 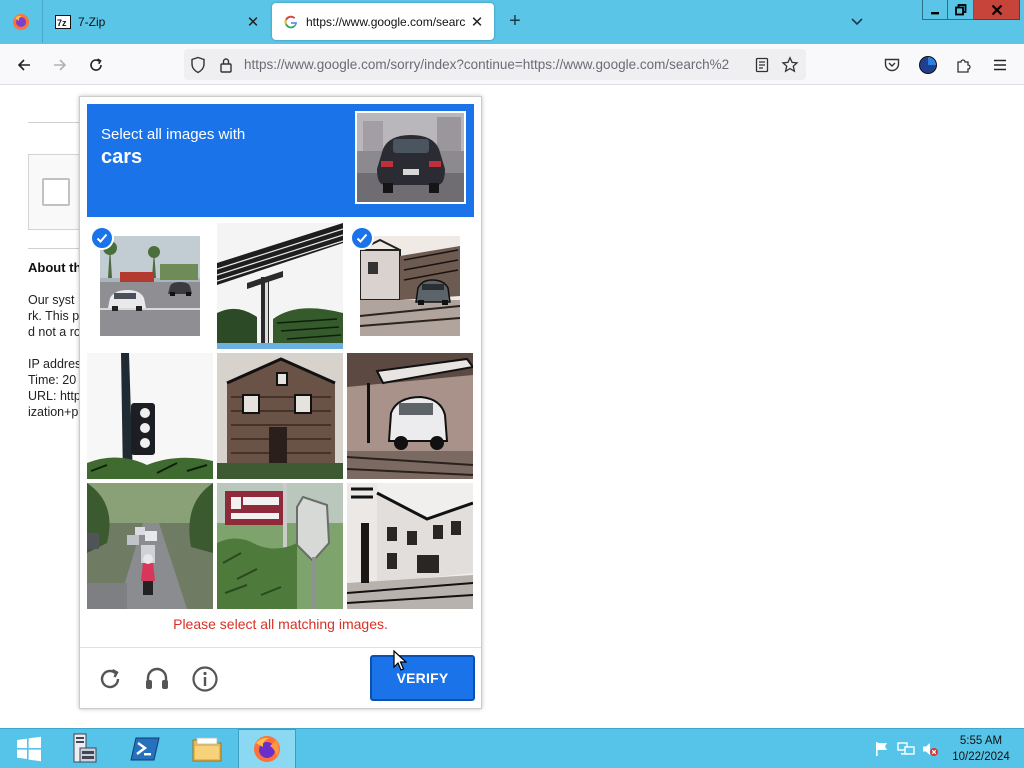 What do you see at coordinates (1000, 65) in the screenshot?
I see `menu-icon` at bounding box center [1000, 65].